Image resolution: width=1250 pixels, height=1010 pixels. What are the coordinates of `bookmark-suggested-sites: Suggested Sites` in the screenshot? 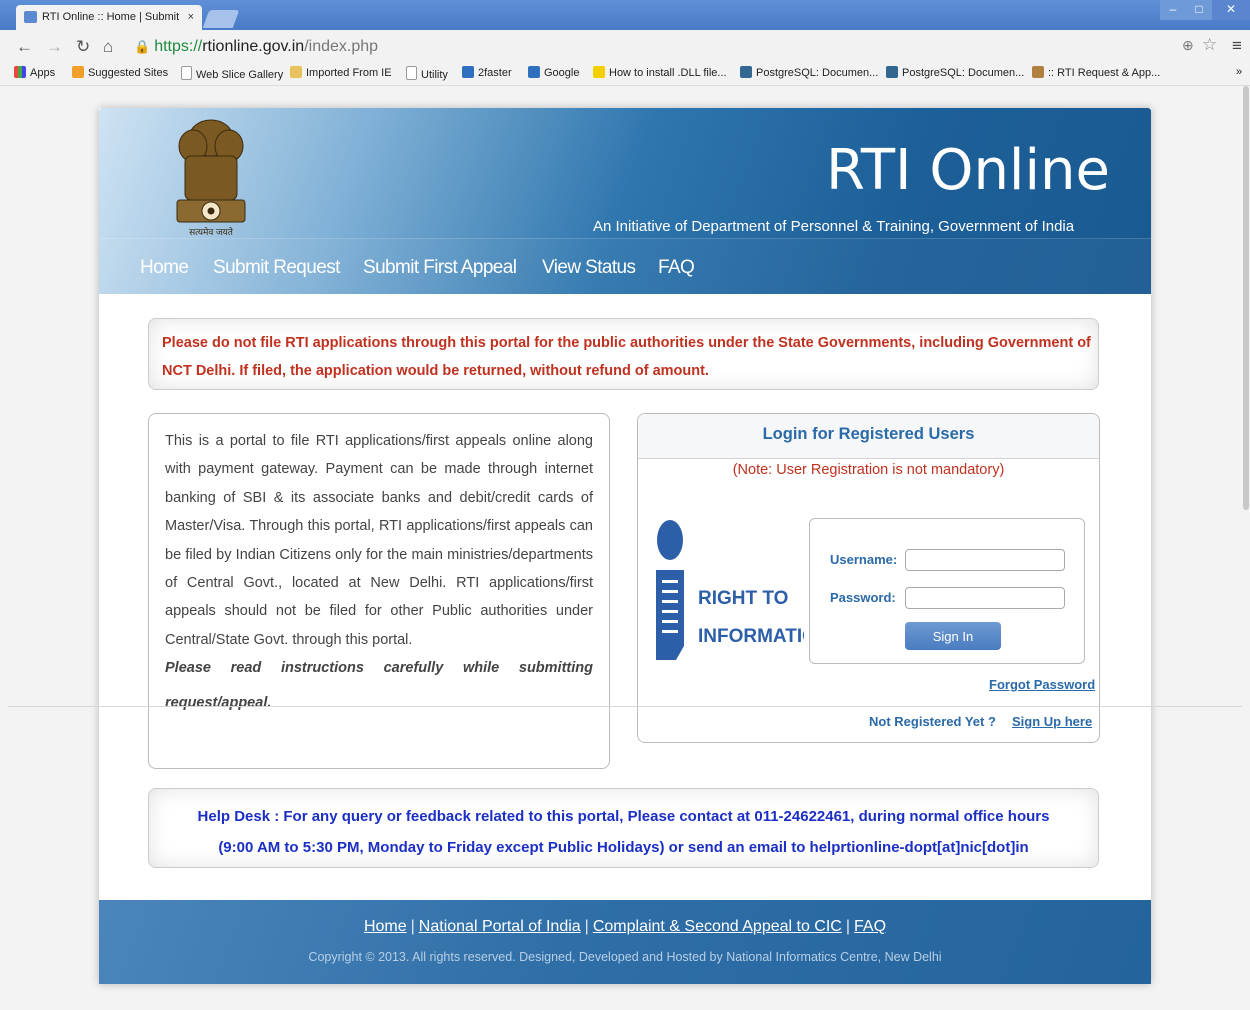 It's located at (120, 72).